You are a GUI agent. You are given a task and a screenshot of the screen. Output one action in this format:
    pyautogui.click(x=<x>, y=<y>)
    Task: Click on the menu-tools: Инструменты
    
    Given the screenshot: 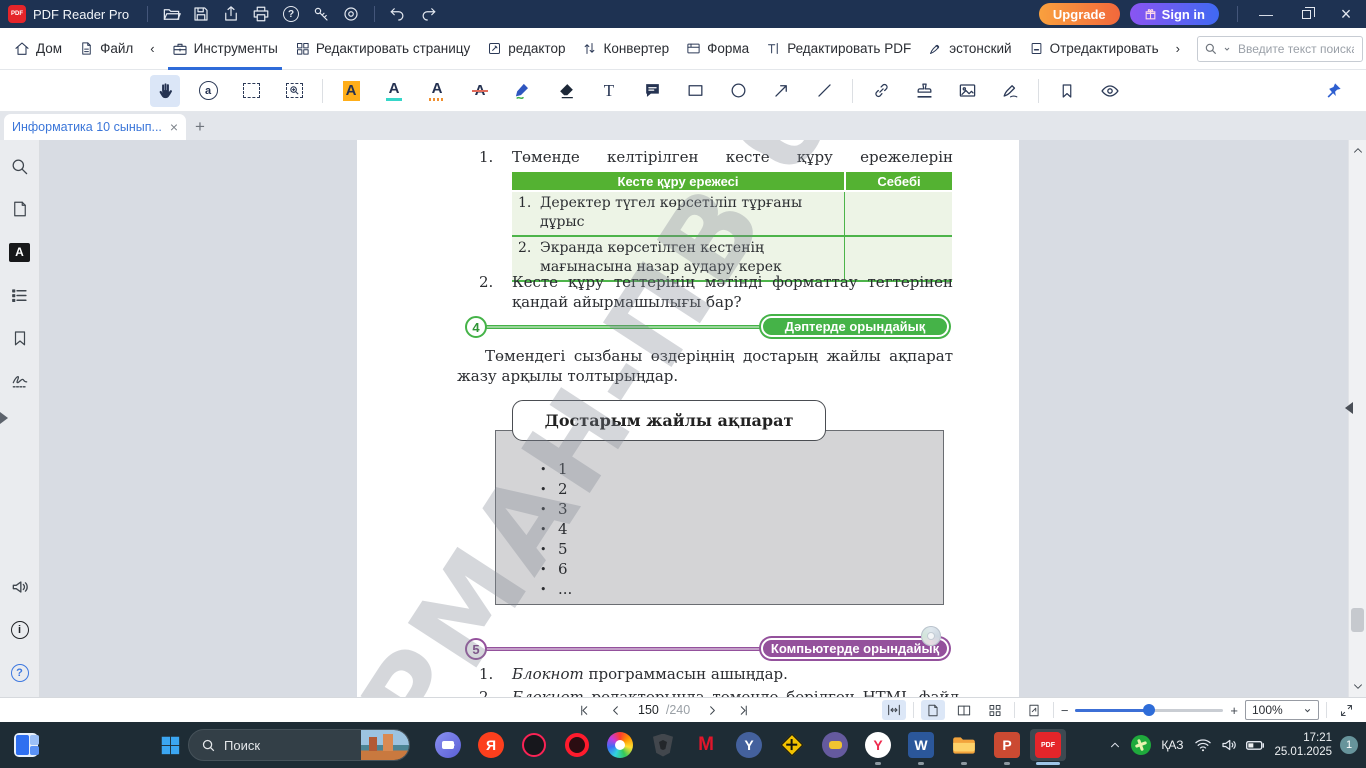 What is the action you would take?
    pyautogui.click(x=225, y=49)
    